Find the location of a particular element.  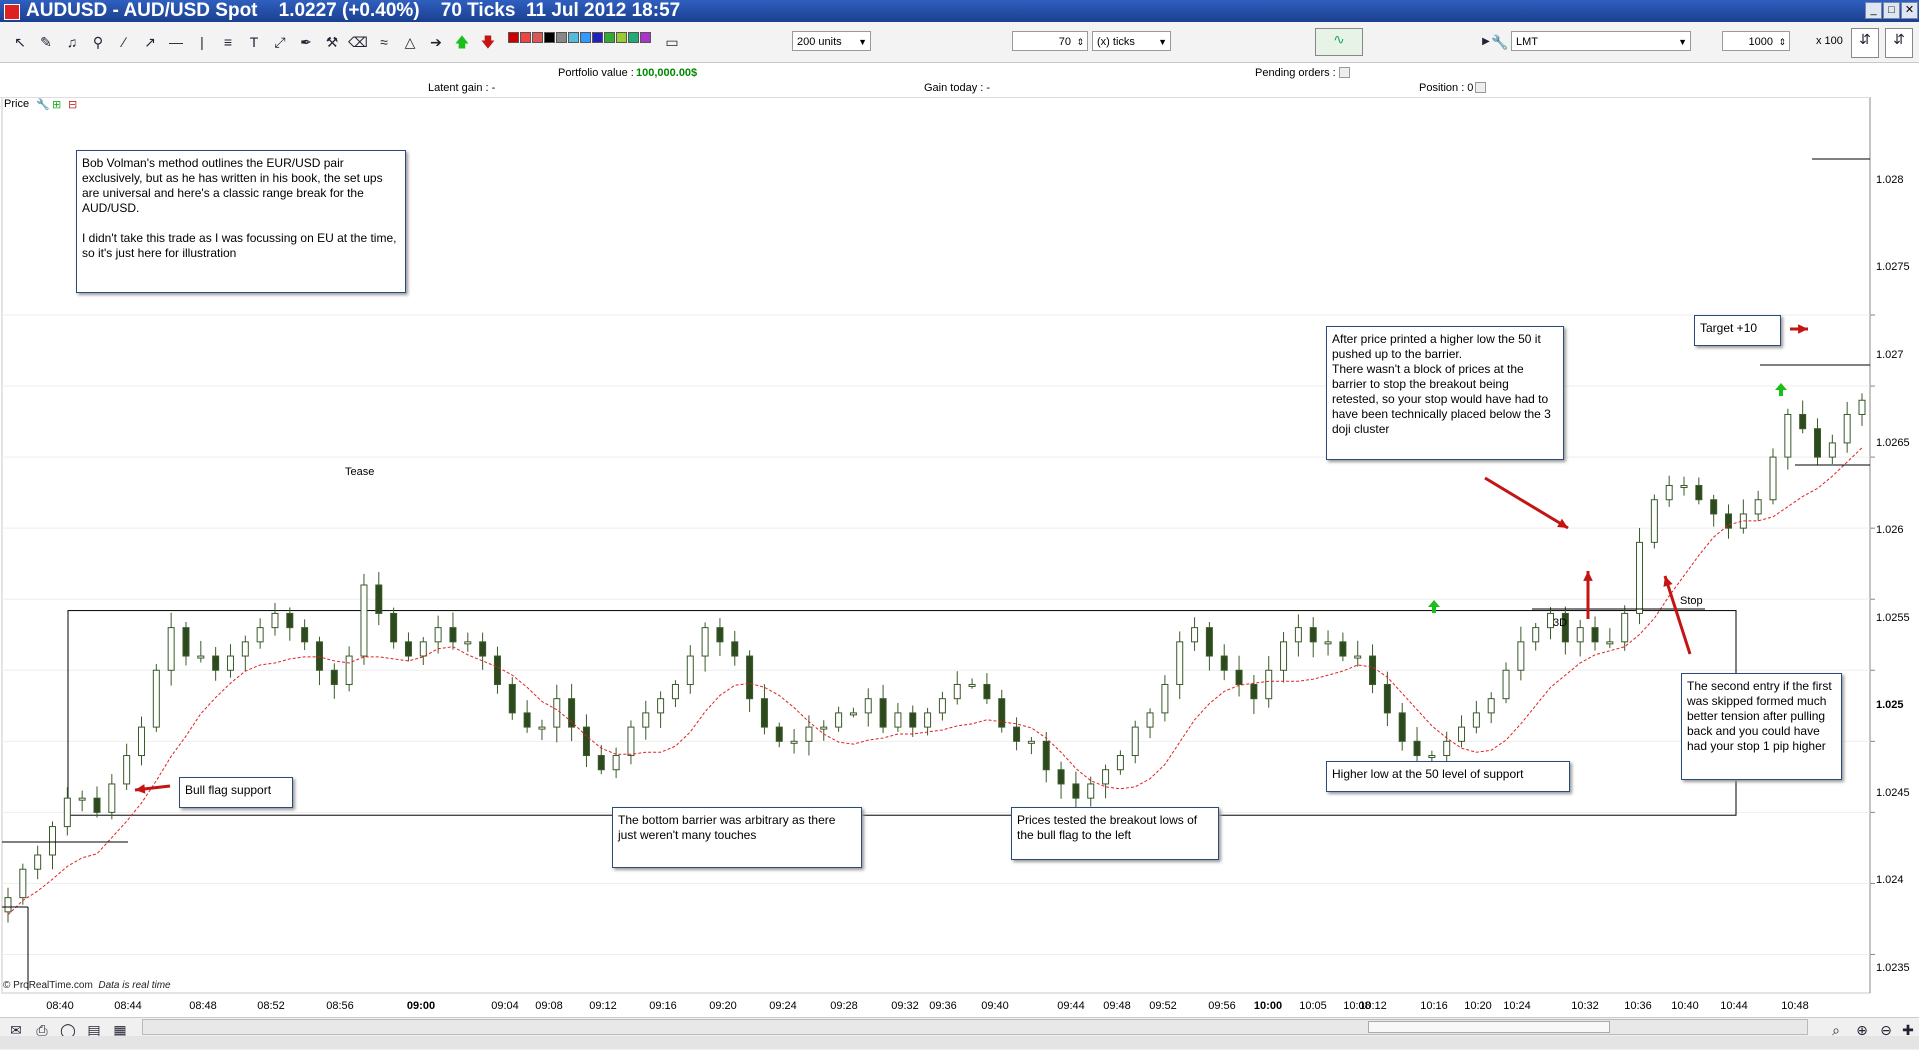

pending-orders-icon is located at coordinates (1344, 72).